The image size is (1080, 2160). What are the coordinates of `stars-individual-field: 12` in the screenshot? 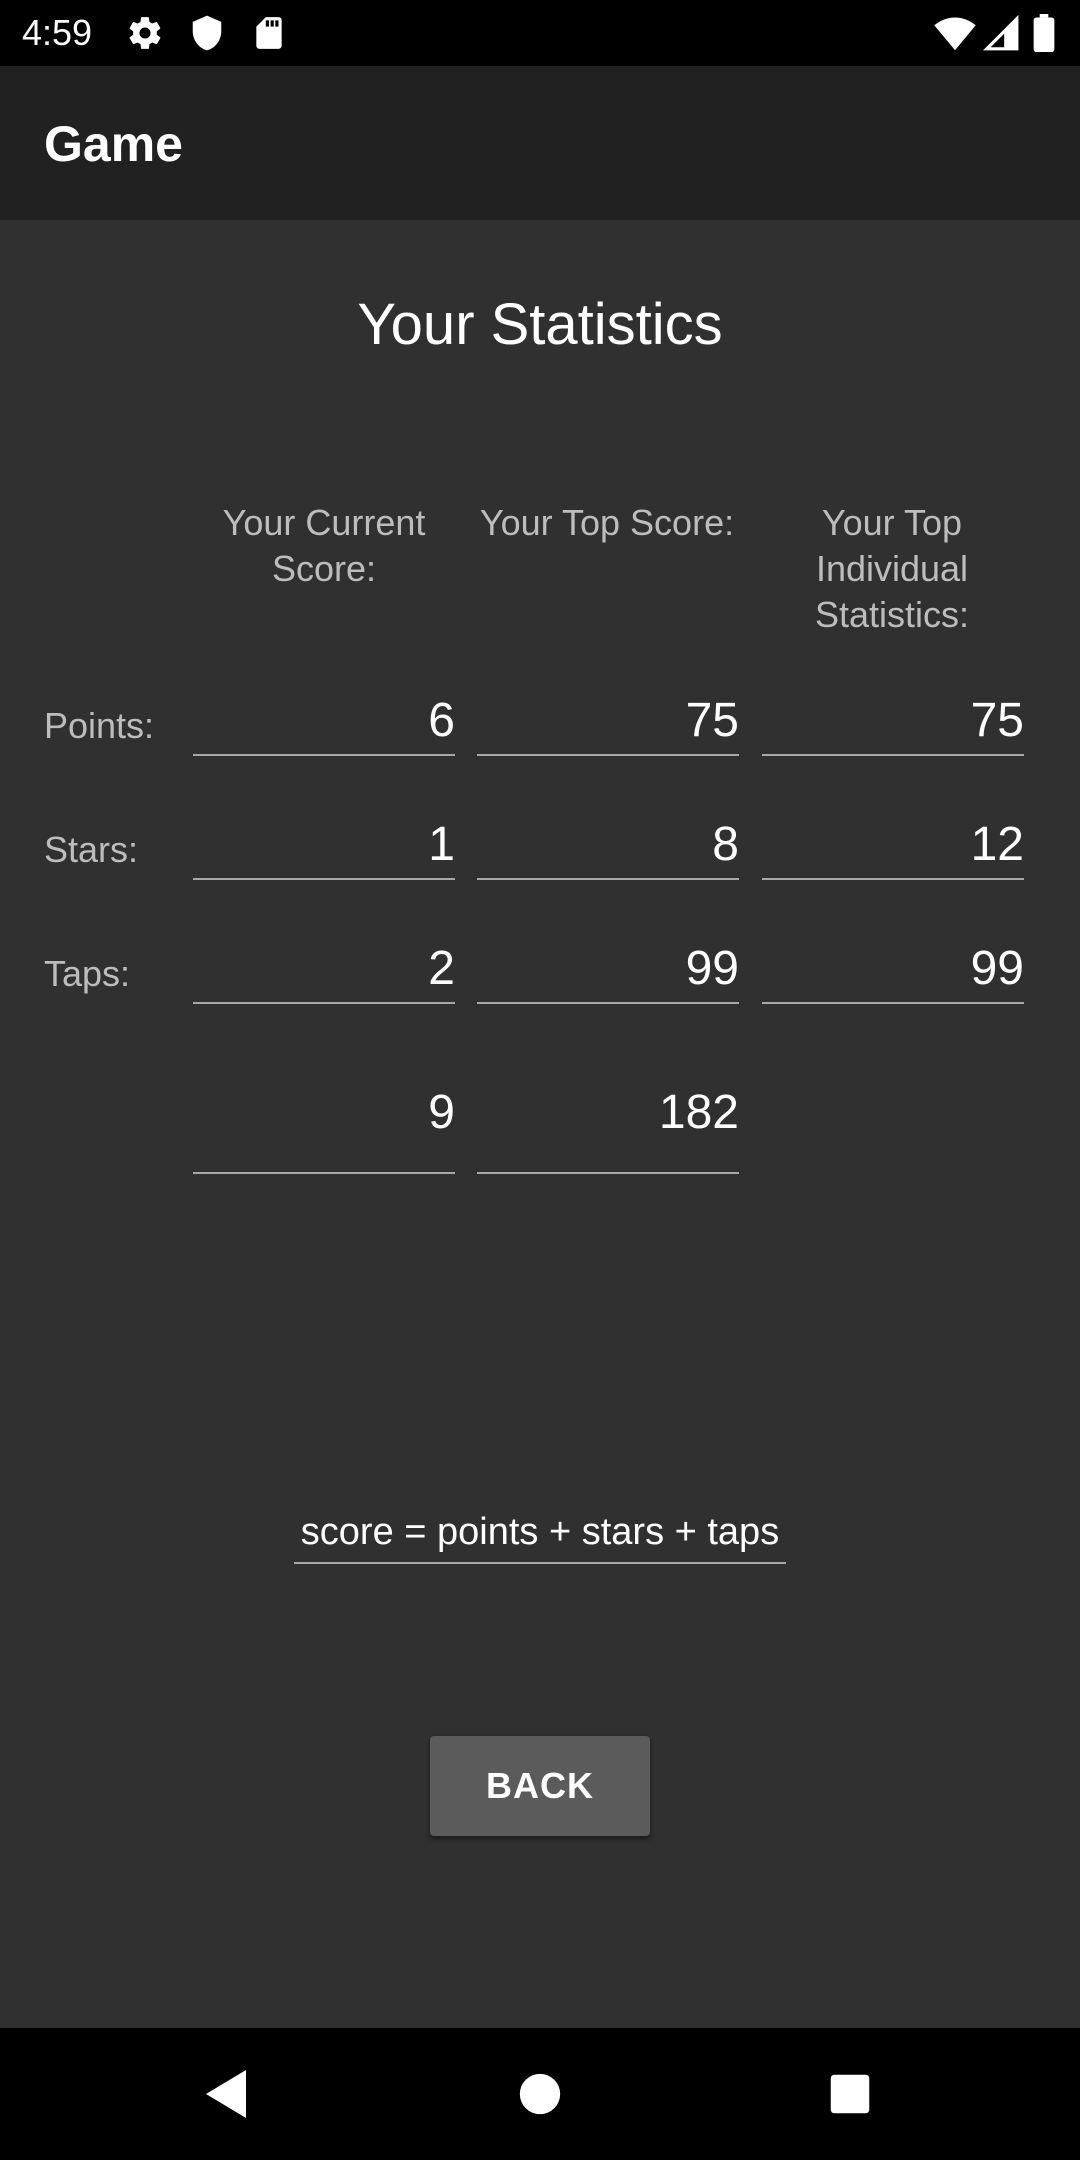 It's located at (893, 848).